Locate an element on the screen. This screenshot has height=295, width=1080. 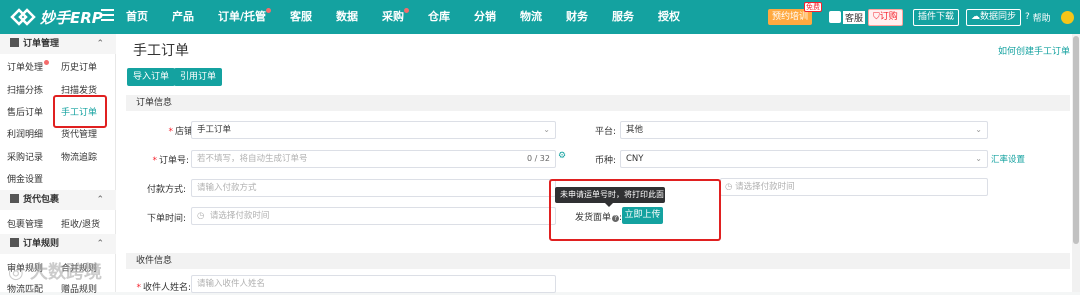
sidebar-item-order-processing: 订单处理 is located at coordinates (28, 66).